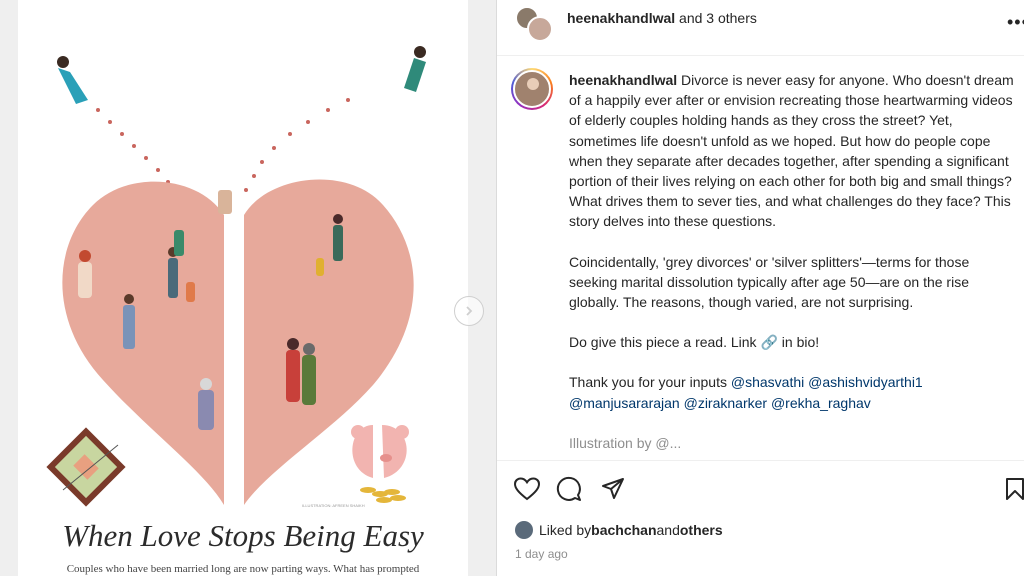 The image size is (1024, 576). Describe the element at coordinates (821, 403) in the screenshot. I see `mention-link: @rekha_raghav` at that location.